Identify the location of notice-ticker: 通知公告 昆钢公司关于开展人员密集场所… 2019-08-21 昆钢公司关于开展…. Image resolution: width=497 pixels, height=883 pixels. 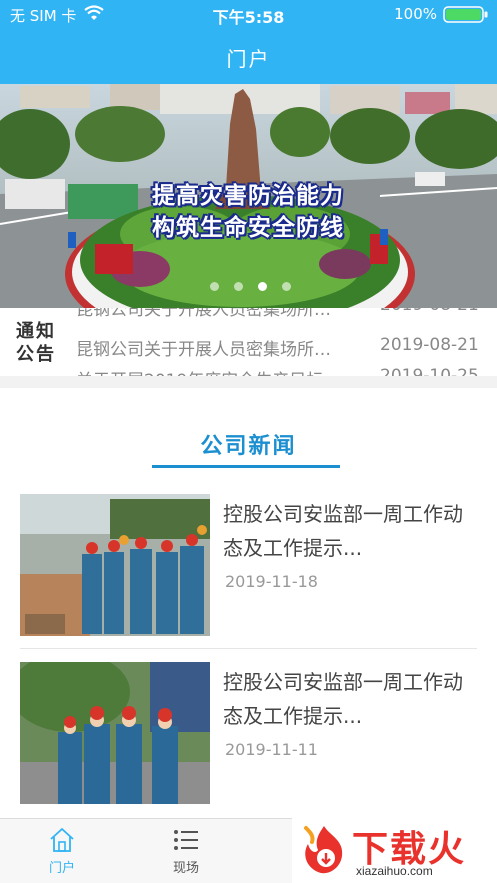
(248, 342).